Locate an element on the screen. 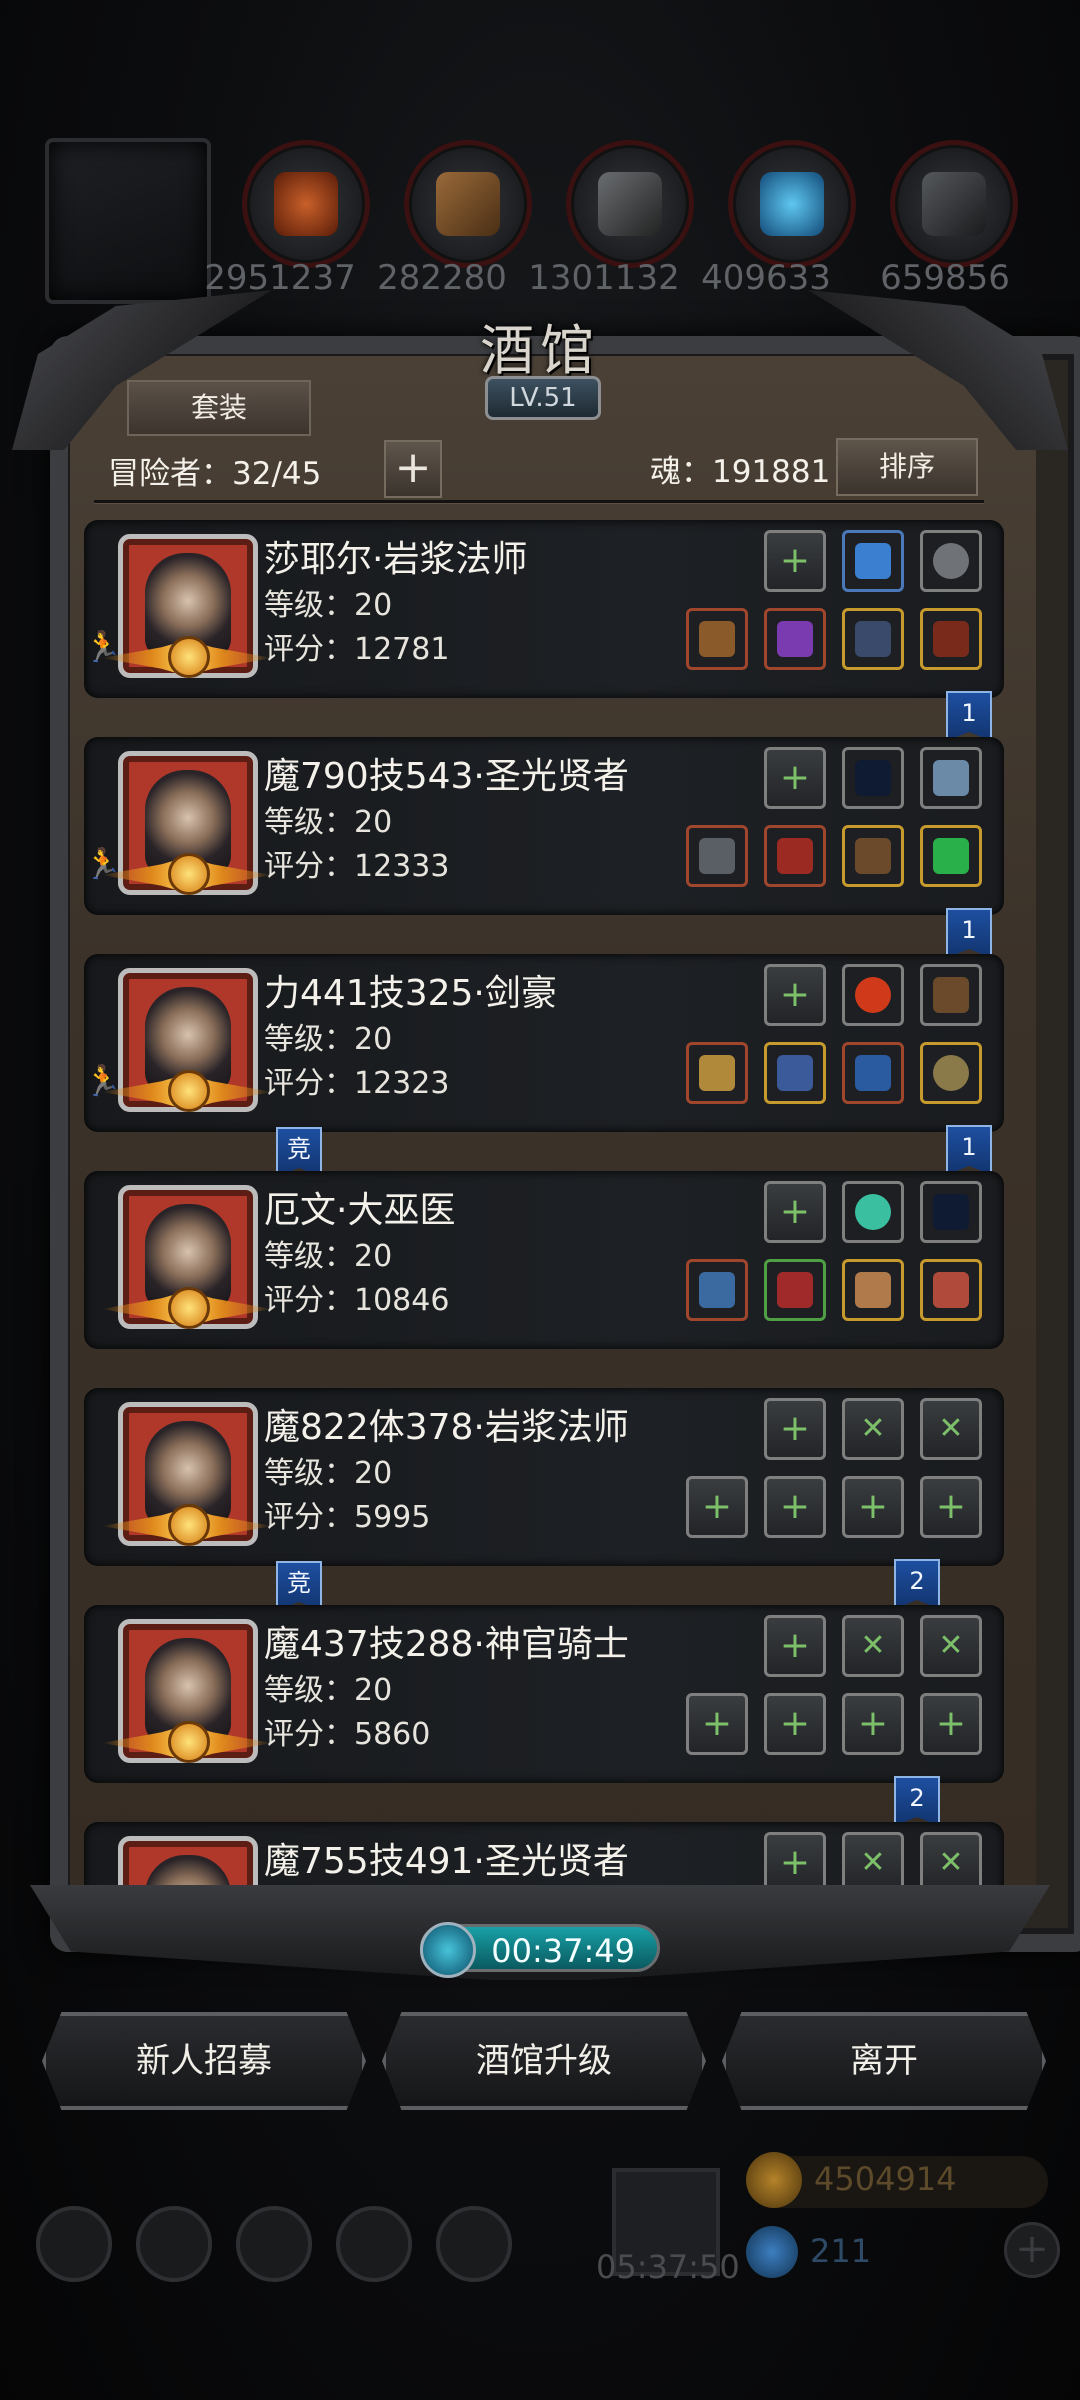 The image size is (1080, 2400). torch-icon is located at coordinates (795, 856).